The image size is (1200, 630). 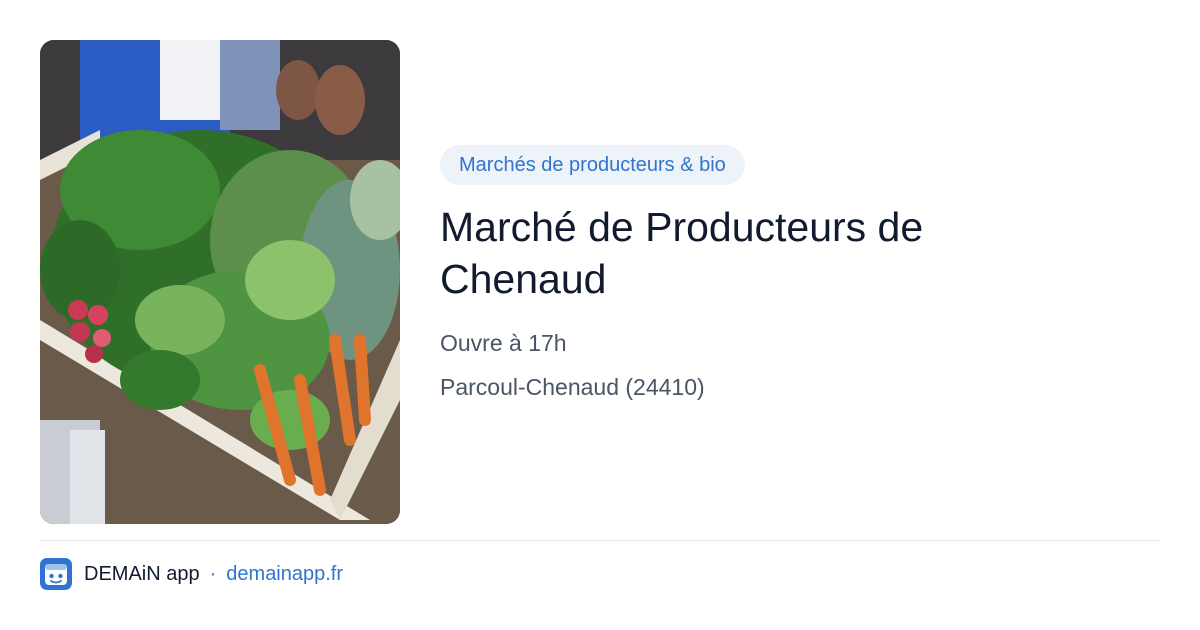 I want to click on demain-app-logo-icon, so click(x=56, y=574).